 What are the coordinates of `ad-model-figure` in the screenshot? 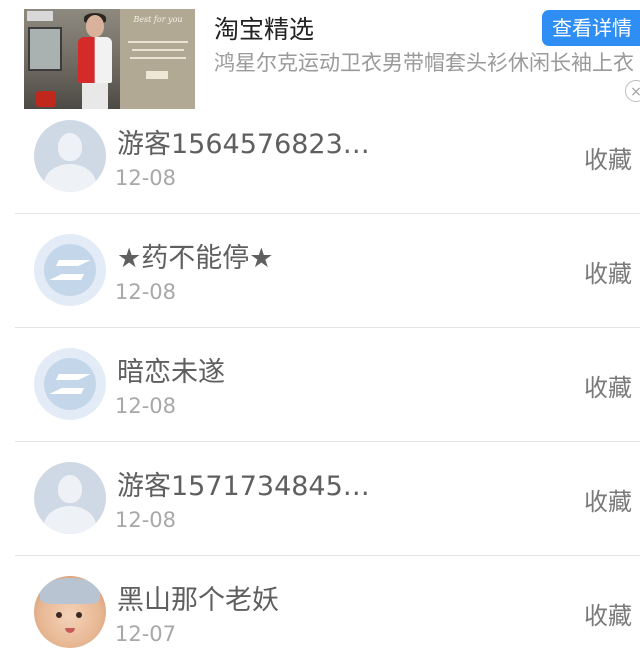 It's located at (95, 61).